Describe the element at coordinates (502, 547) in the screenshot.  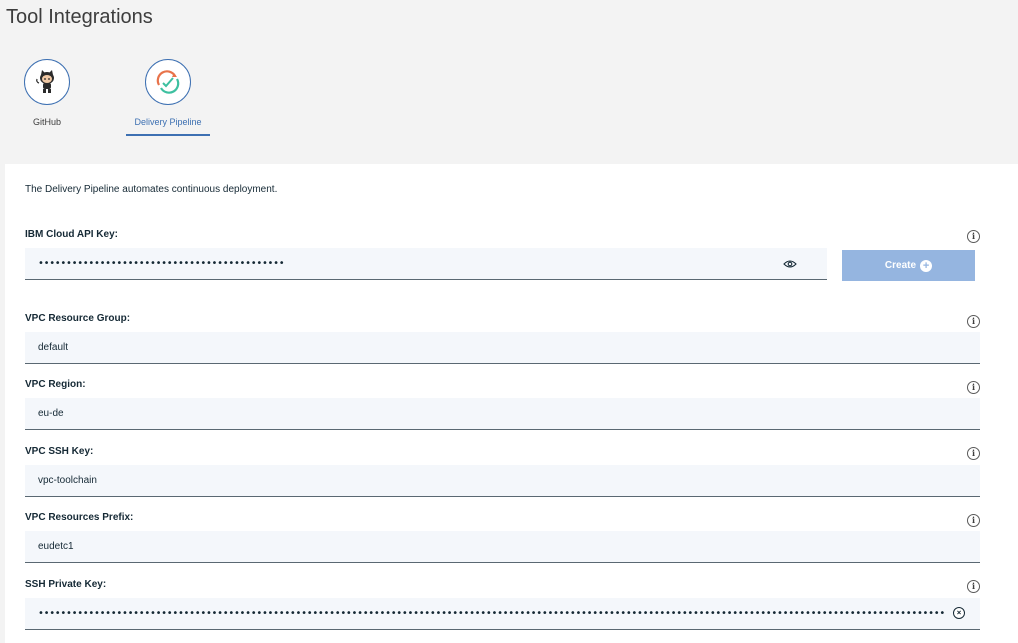
I see `resources-prefix-input: eudetc1` at that location.